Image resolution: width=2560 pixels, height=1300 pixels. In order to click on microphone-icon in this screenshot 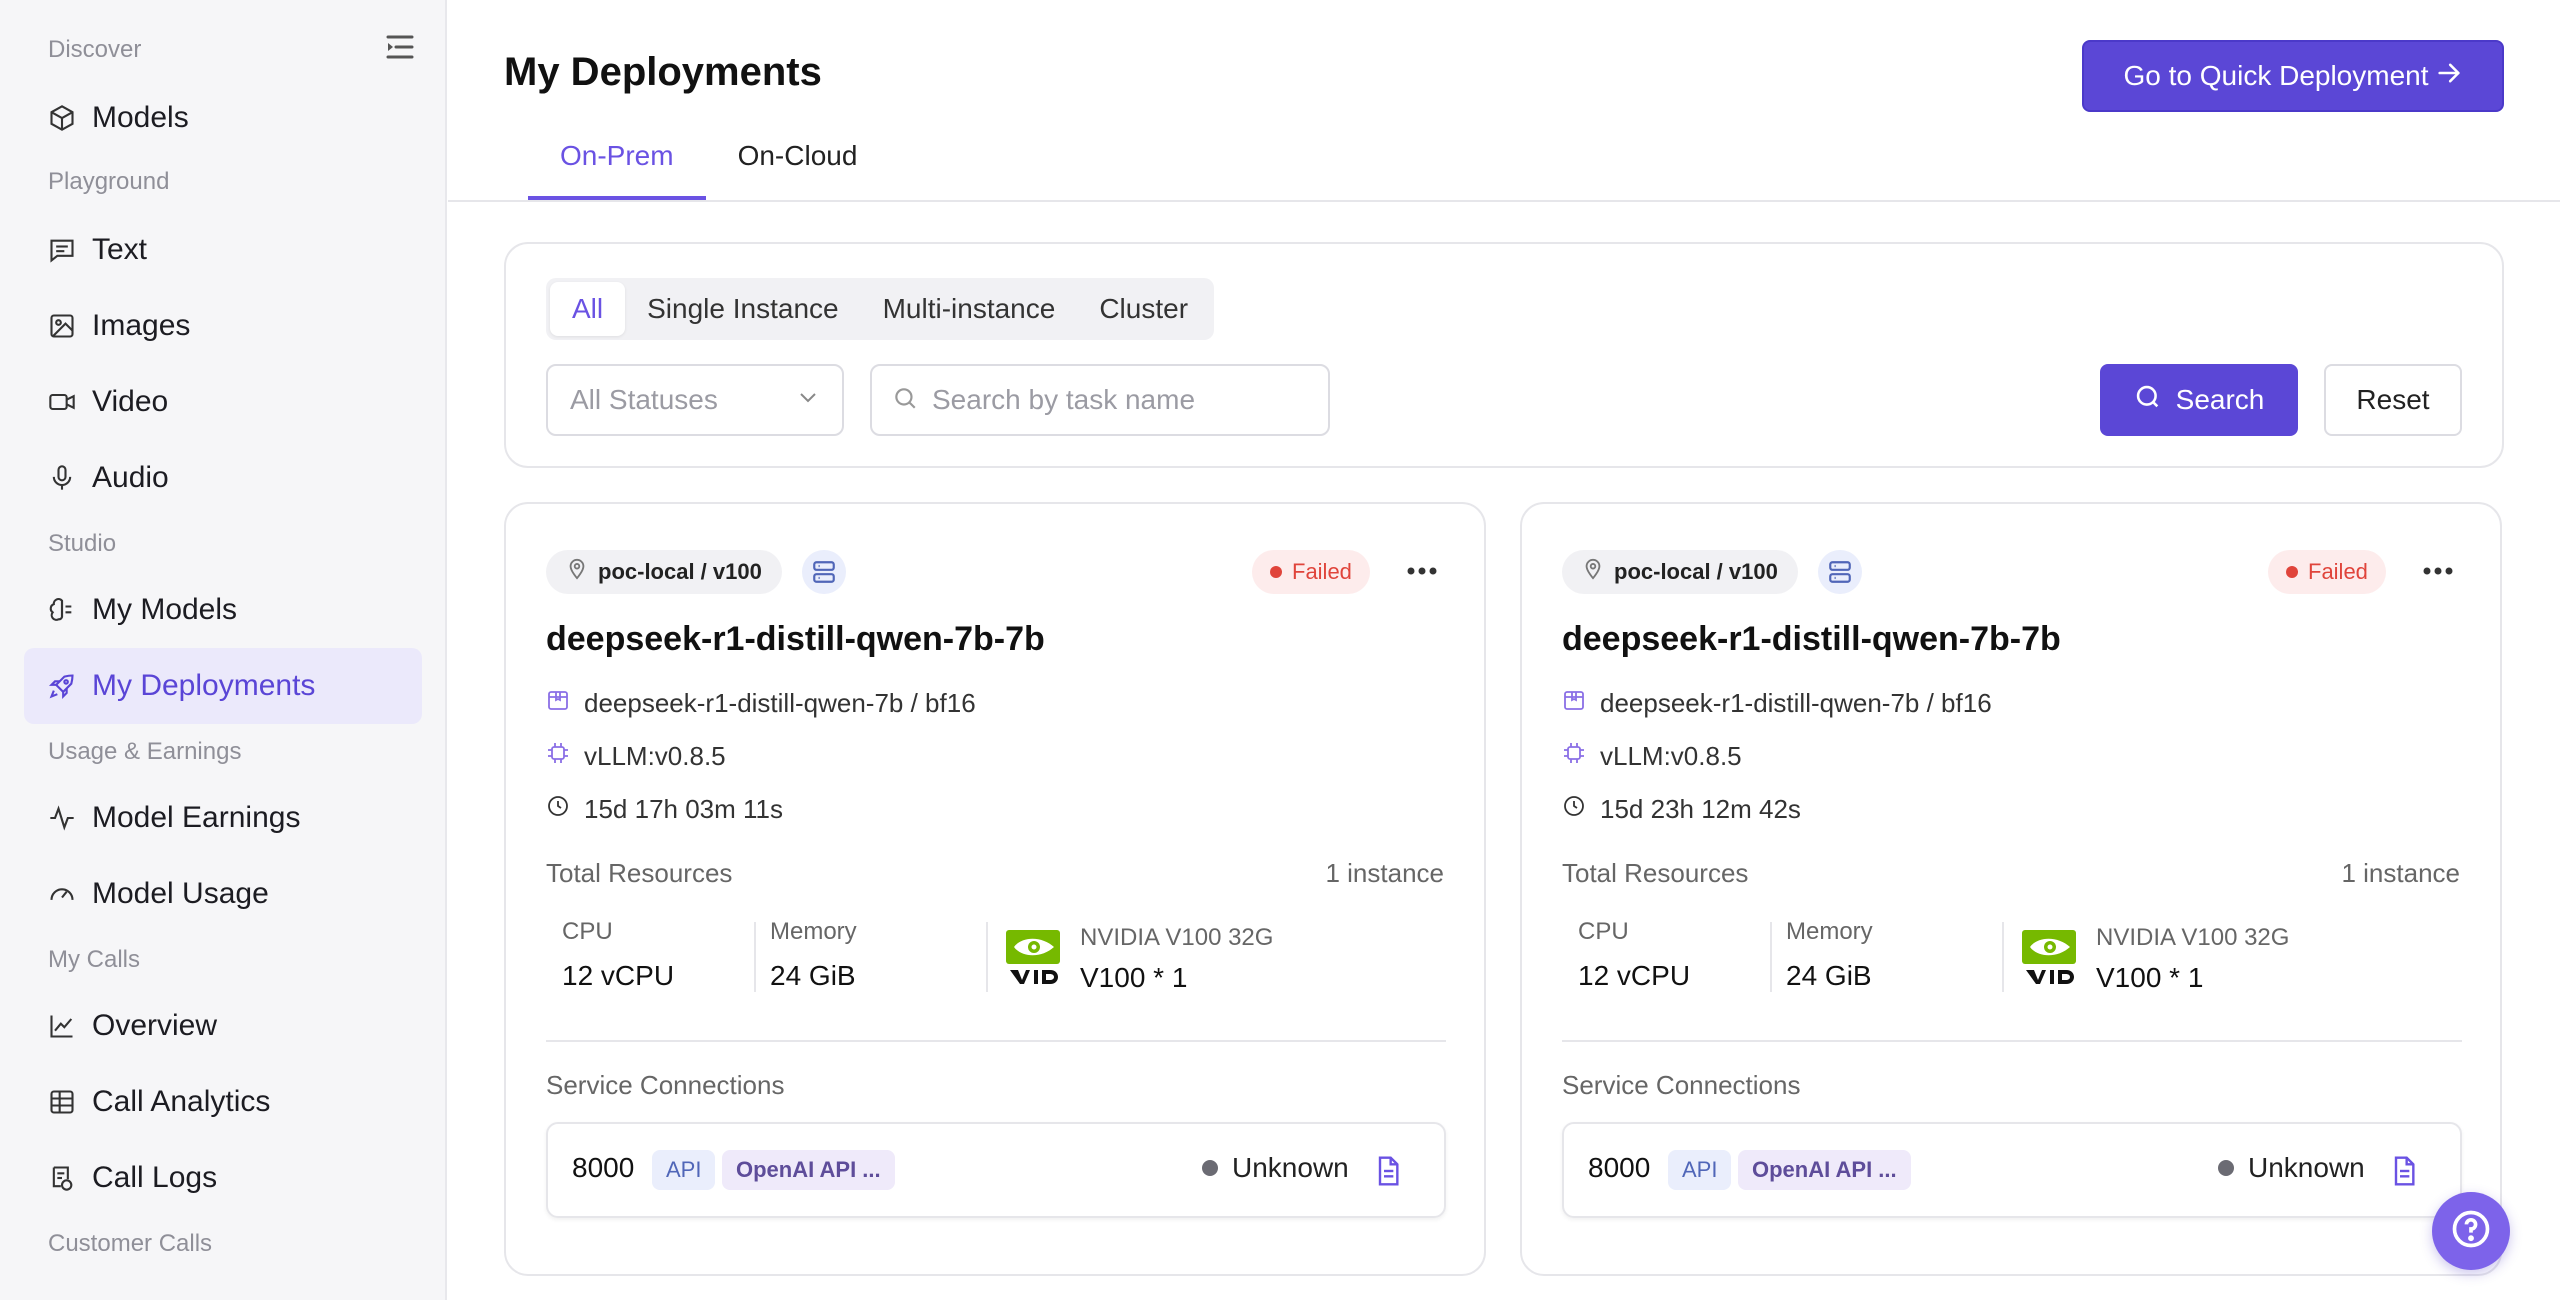, I will do `click(62, 478)`.